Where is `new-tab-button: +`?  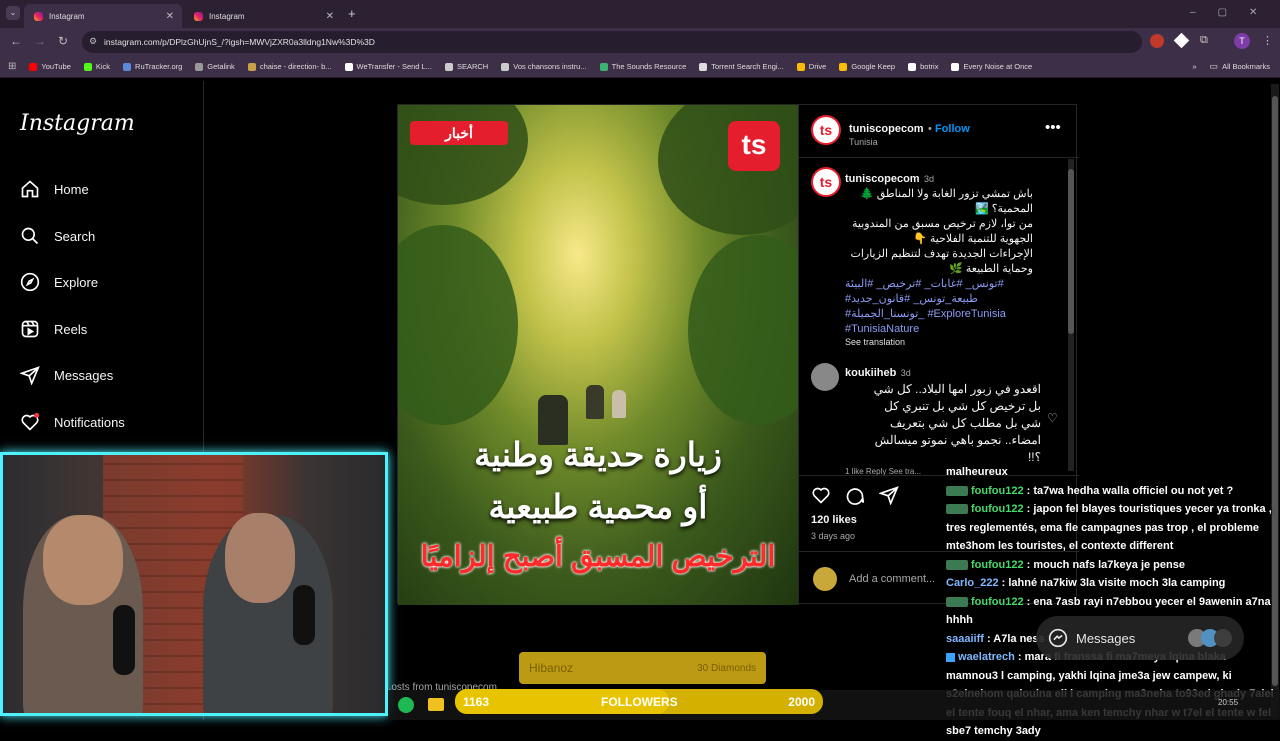
new-tab-button: + is located at coordinates (352, 13).